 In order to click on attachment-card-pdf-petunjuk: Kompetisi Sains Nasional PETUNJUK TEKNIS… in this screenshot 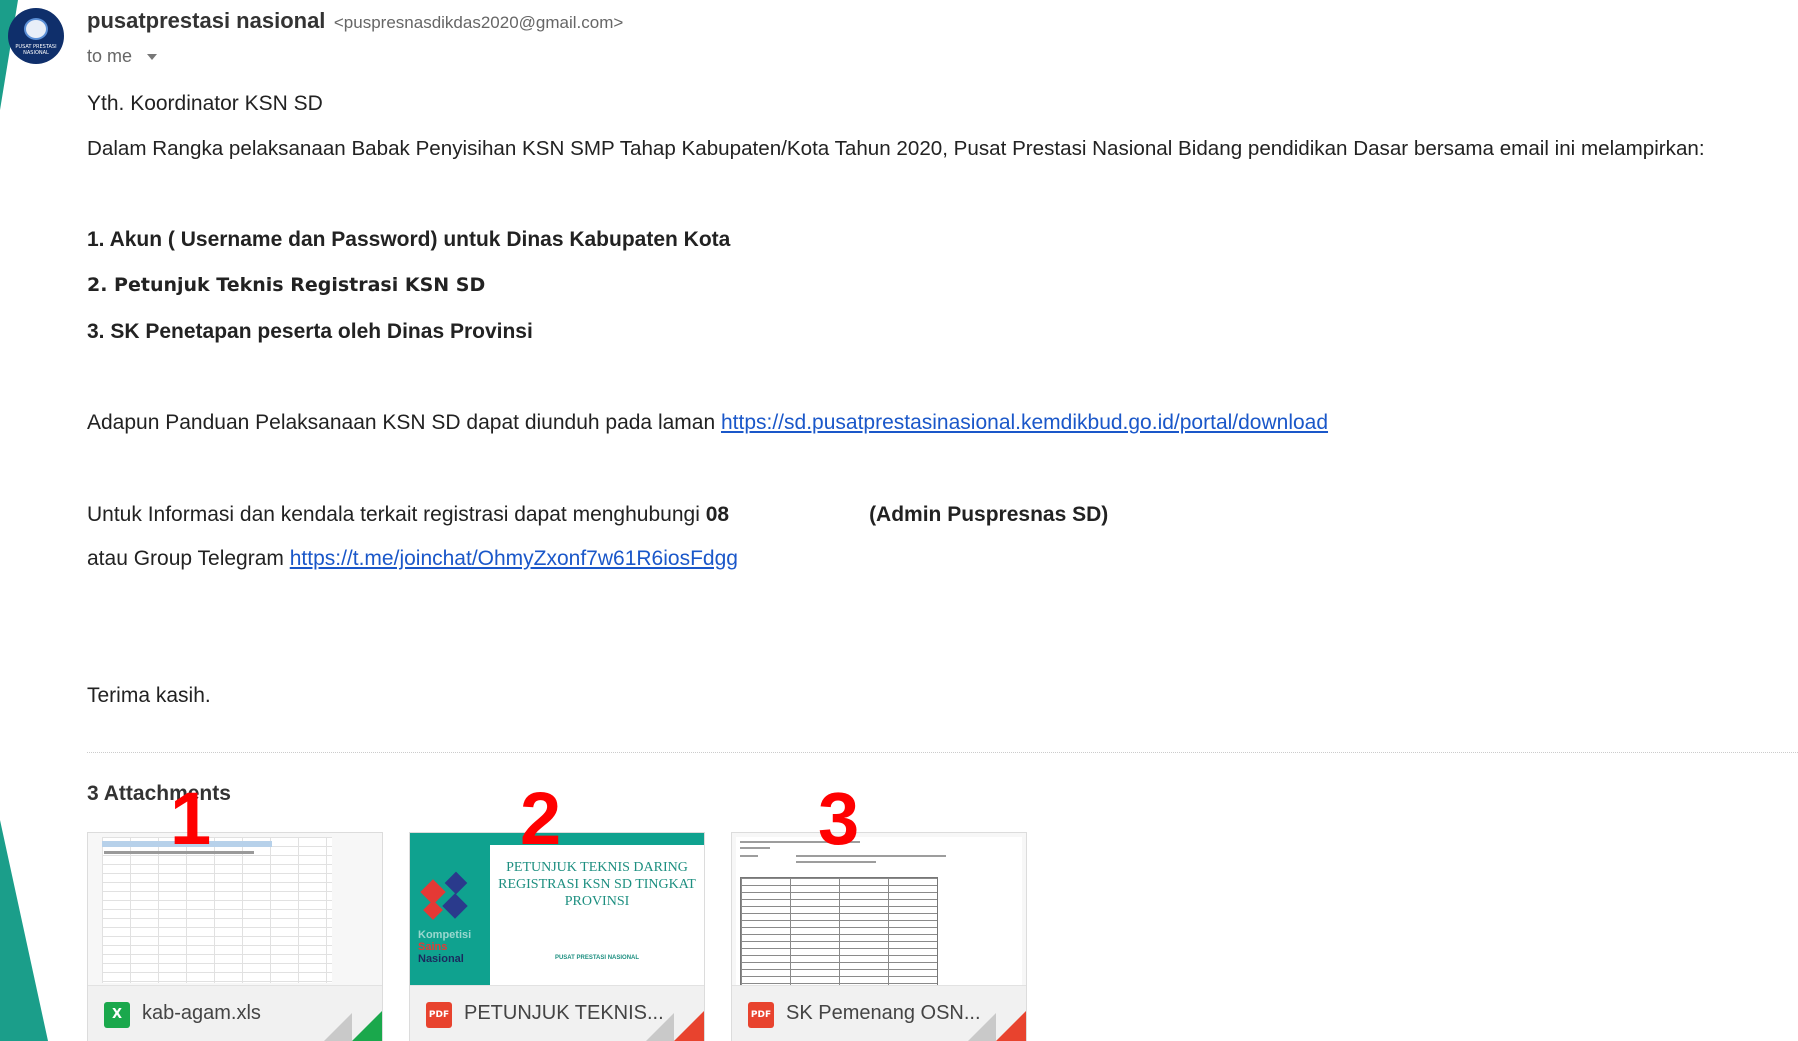, I will do `click(557, 936)`.